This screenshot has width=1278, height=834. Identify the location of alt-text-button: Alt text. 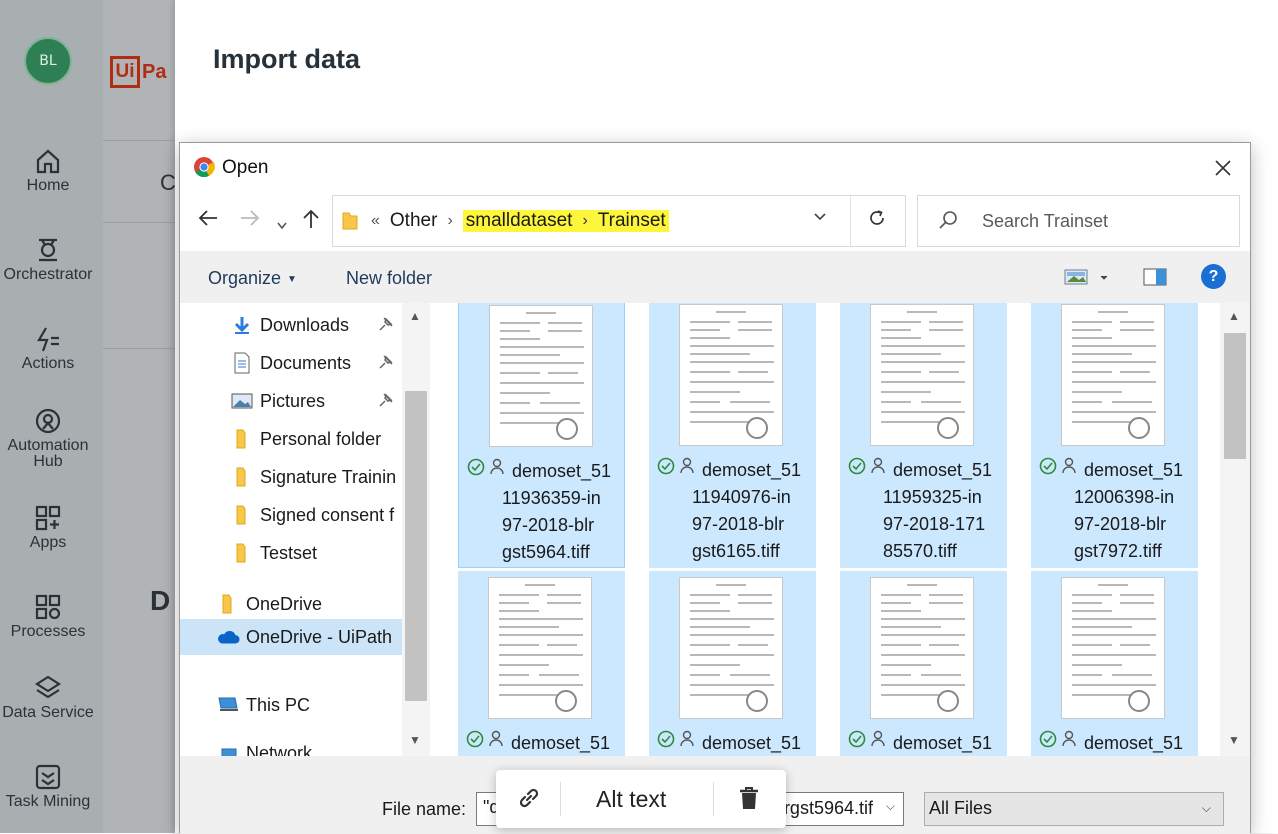
(631, 799).